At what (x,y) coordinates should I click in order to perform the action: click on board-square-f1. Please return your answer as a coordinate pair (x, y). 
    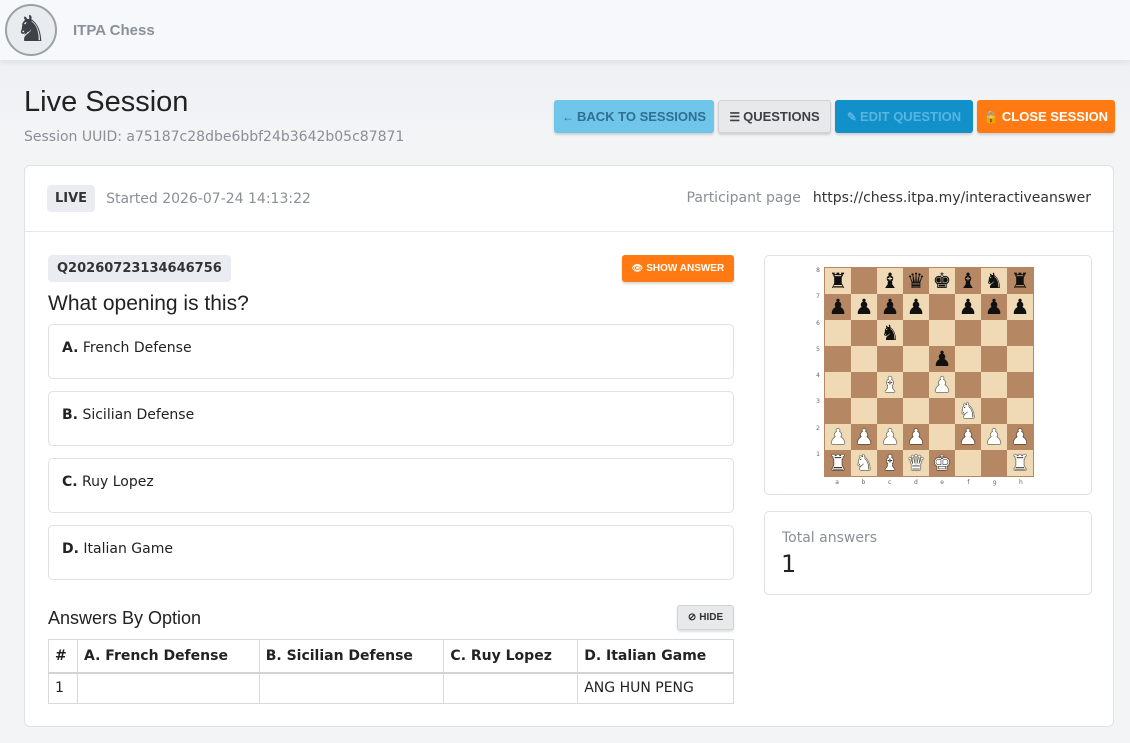
    Looking at the image, I should click on (968, 463).